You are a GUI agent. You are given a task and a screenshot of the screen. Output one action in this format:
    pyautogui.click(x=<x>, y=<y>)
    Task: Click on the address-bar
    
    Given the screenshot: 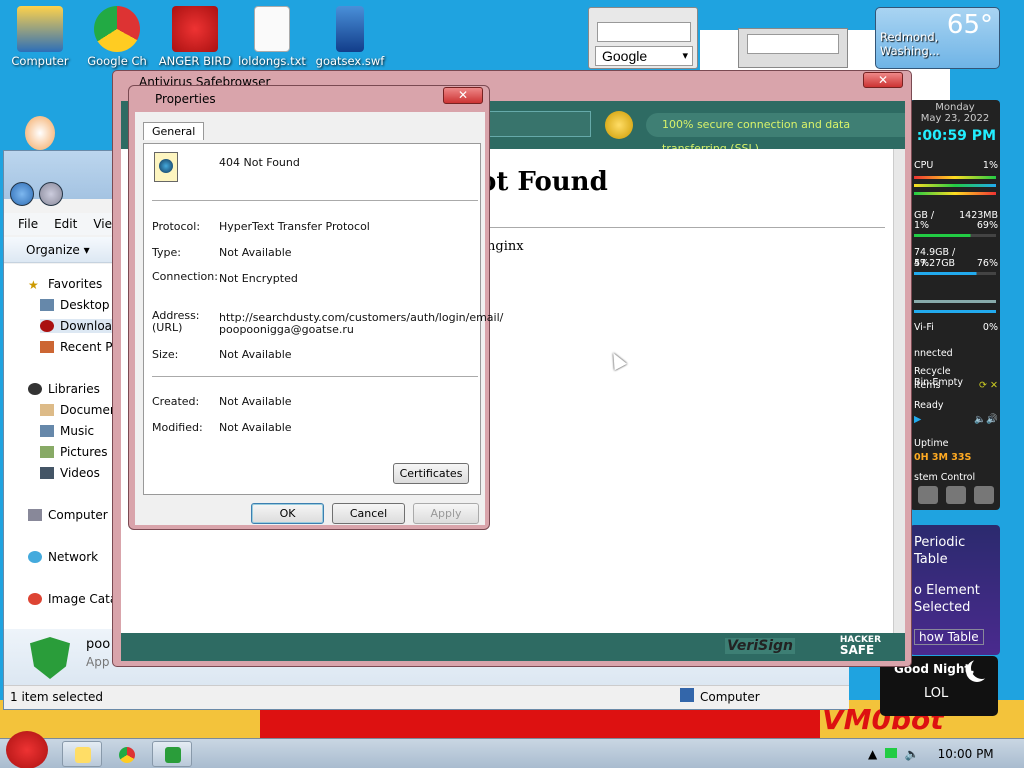 What is the action you would take?
    pyautogui.click(x=536, y=124)
    